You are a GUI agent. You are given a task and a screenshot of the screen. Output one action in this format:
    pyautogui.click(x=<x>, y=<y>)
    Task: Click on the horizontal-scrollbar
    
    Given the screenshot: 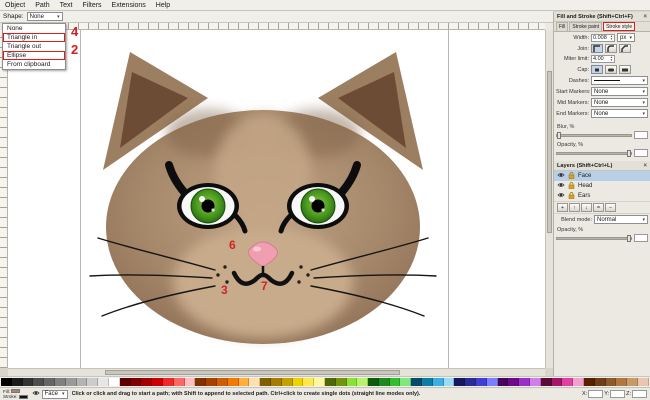 What is the action you would take?
    pyautogui.click(x=276, y=372)
    